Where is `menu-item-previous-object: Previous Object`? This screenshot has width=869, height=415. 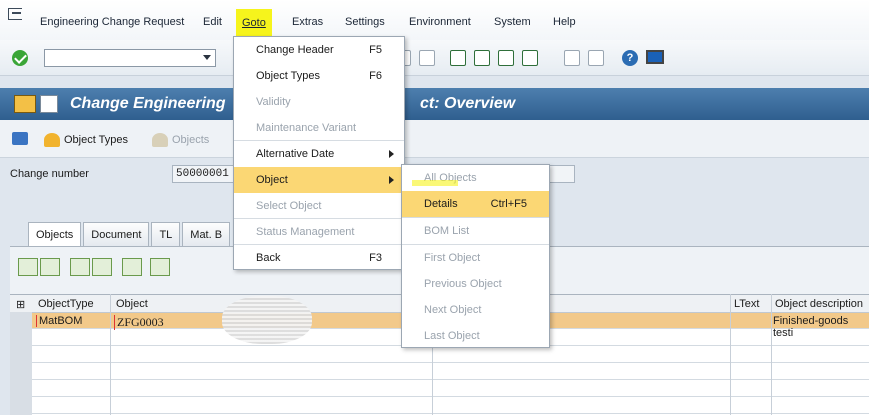
menu-item-previous-object: Previous Object is located at coordinates (475, 284).